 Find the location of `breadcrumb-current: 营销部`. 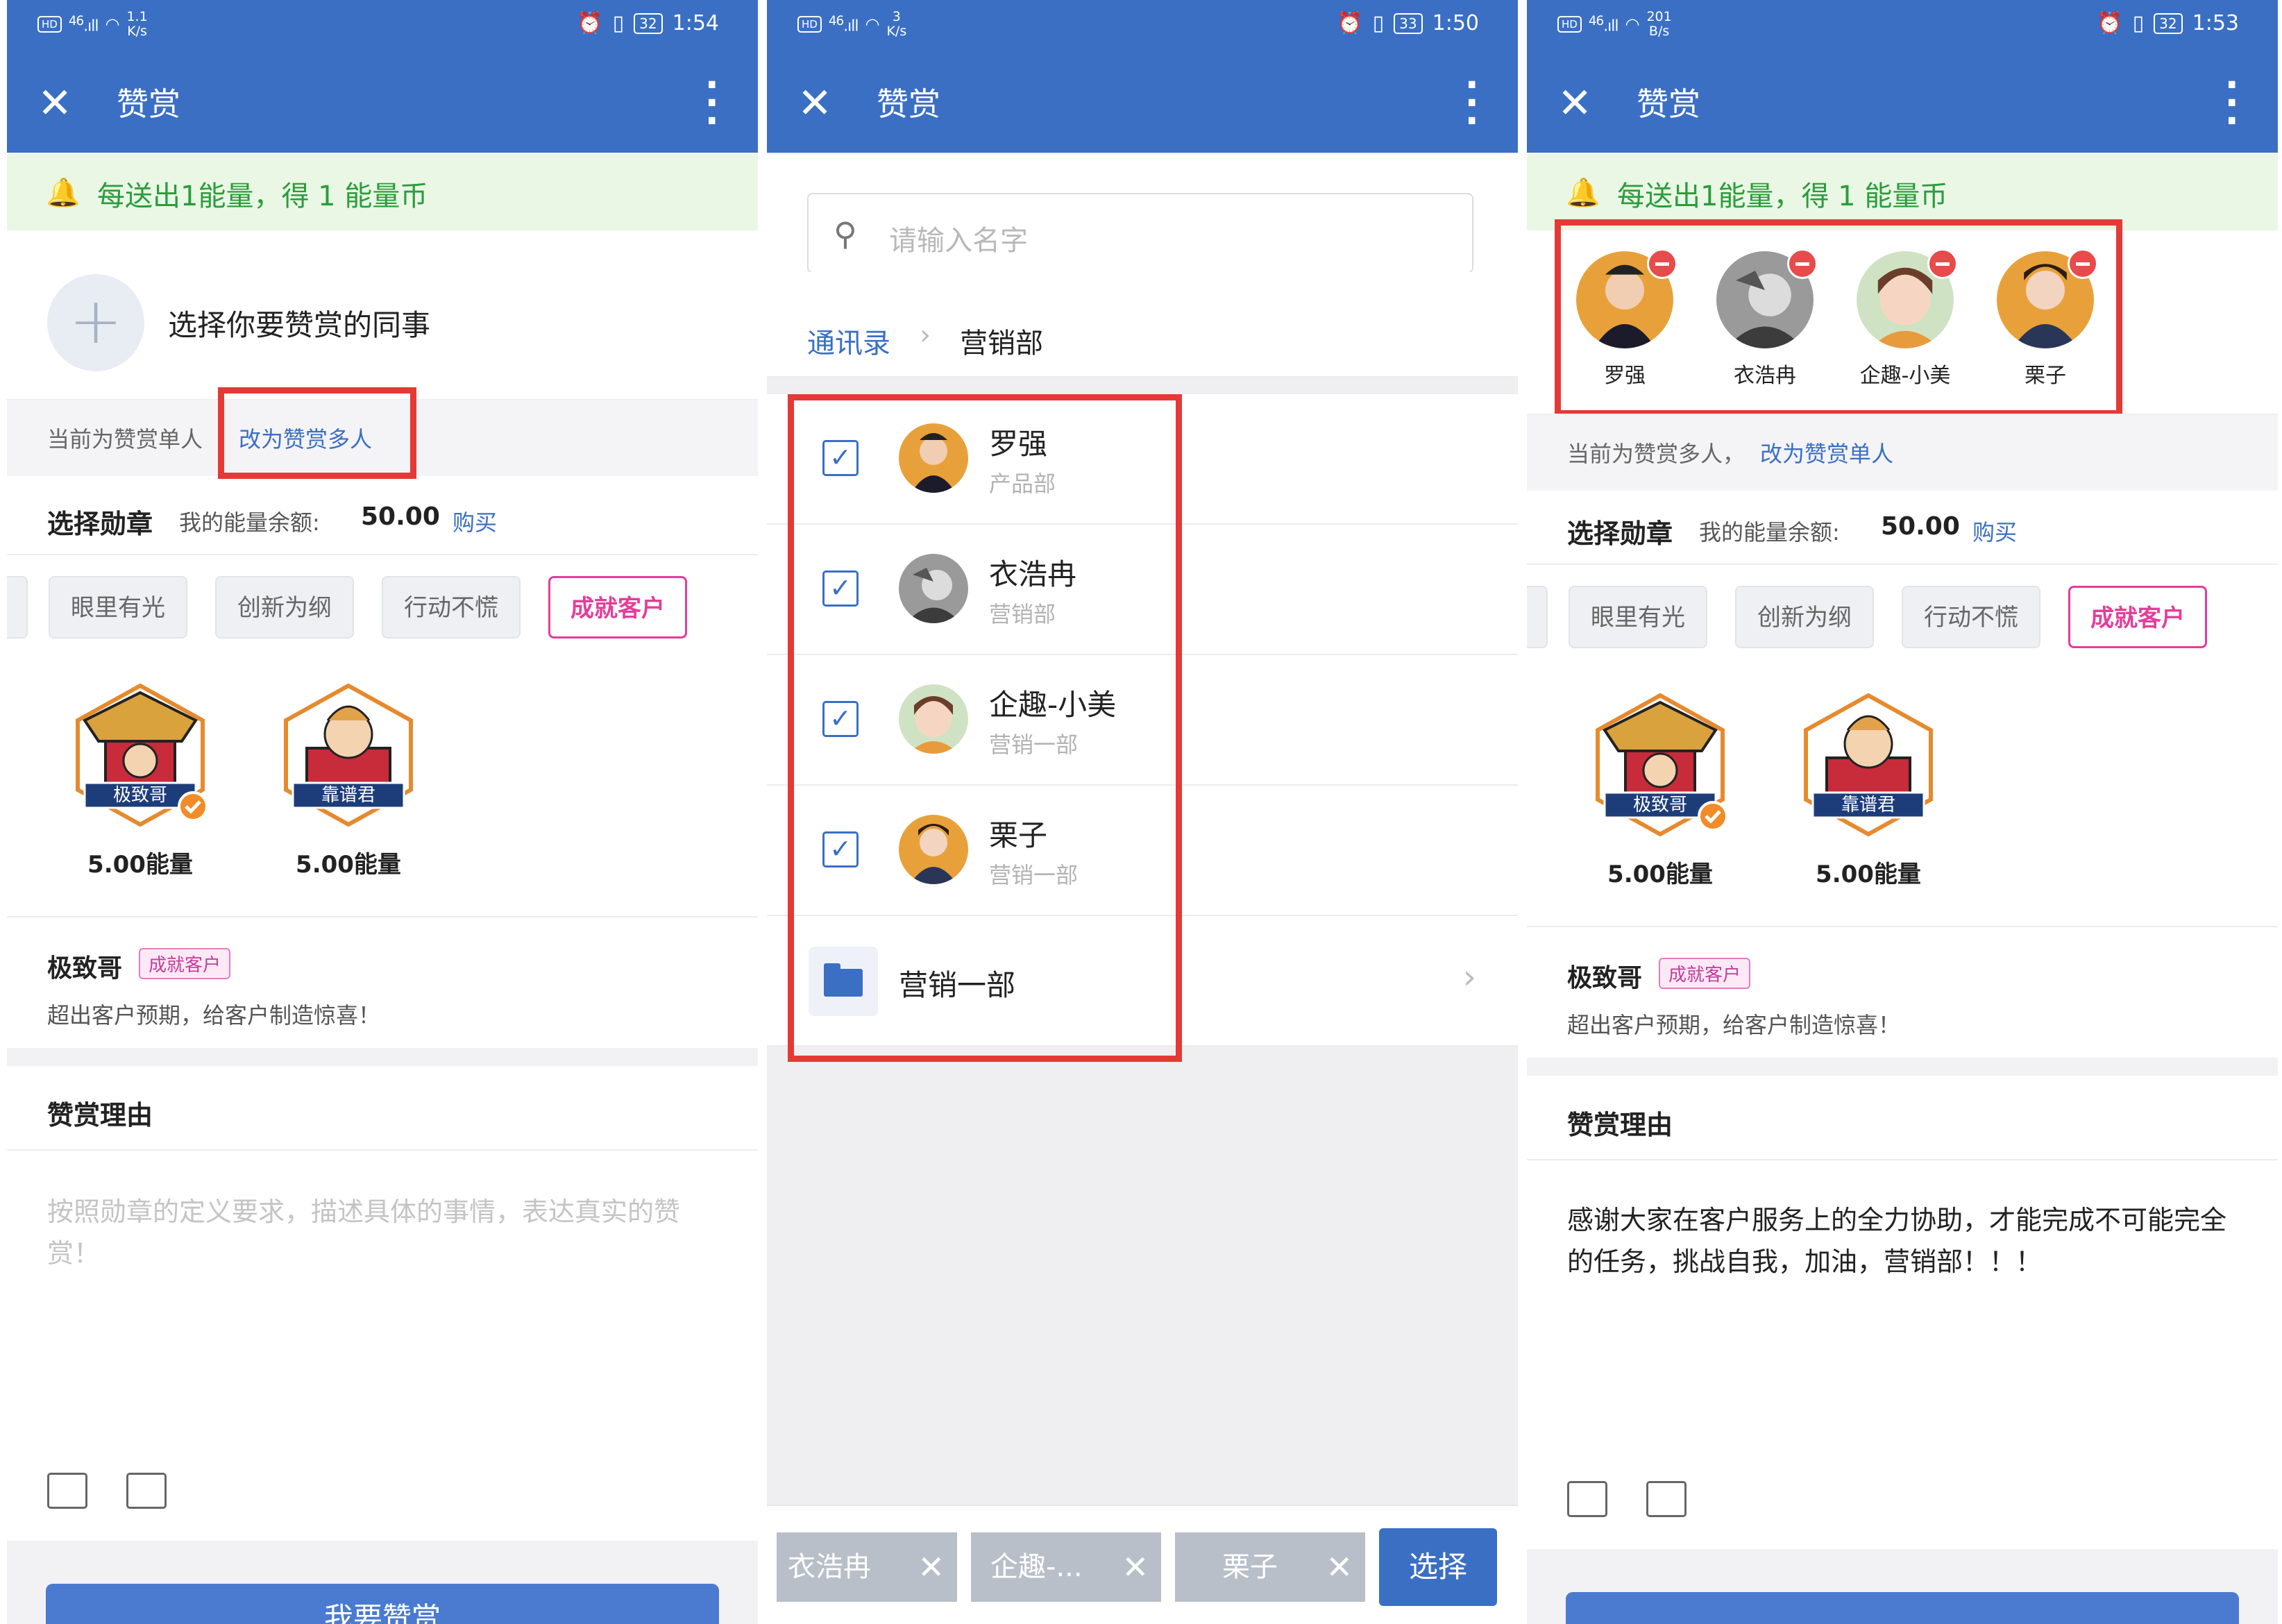

breadcrumb-current: 营销部 is located at coordinates (1001, 344).